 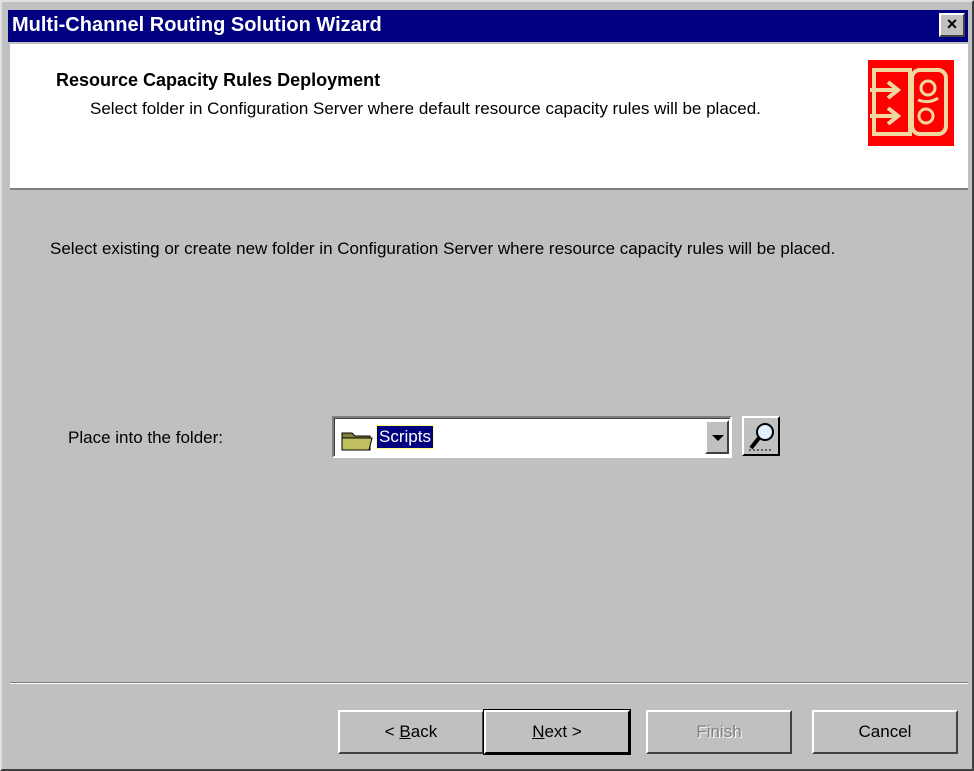 I want to click on routing-logo-icon, so click(x=911, y=103).